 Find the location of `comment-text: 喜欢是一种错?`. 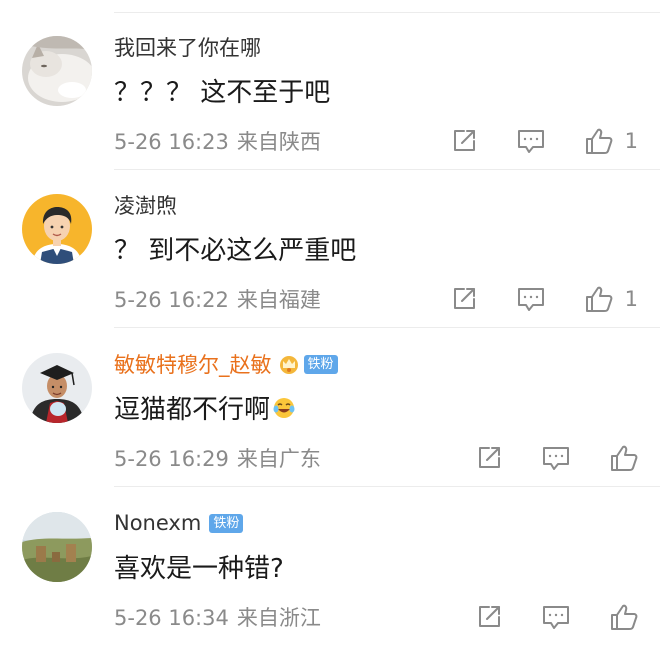

comment-text: 喜欢是一种错? is located at coordinates (199, 569).